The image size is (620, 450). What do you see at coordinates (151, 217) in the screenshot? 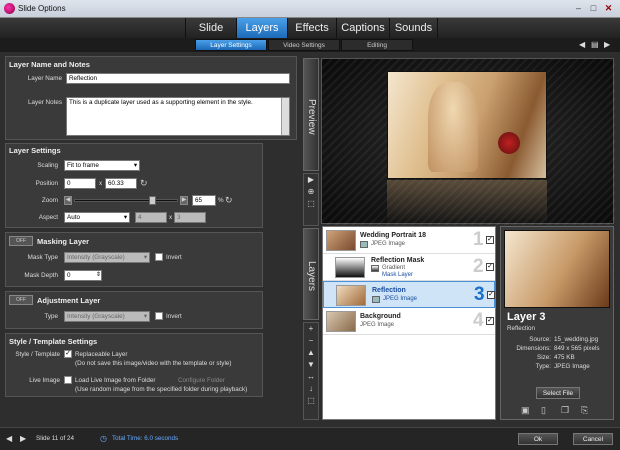
I see `aspect-width-input: 4` at bounding box center [151, 217].